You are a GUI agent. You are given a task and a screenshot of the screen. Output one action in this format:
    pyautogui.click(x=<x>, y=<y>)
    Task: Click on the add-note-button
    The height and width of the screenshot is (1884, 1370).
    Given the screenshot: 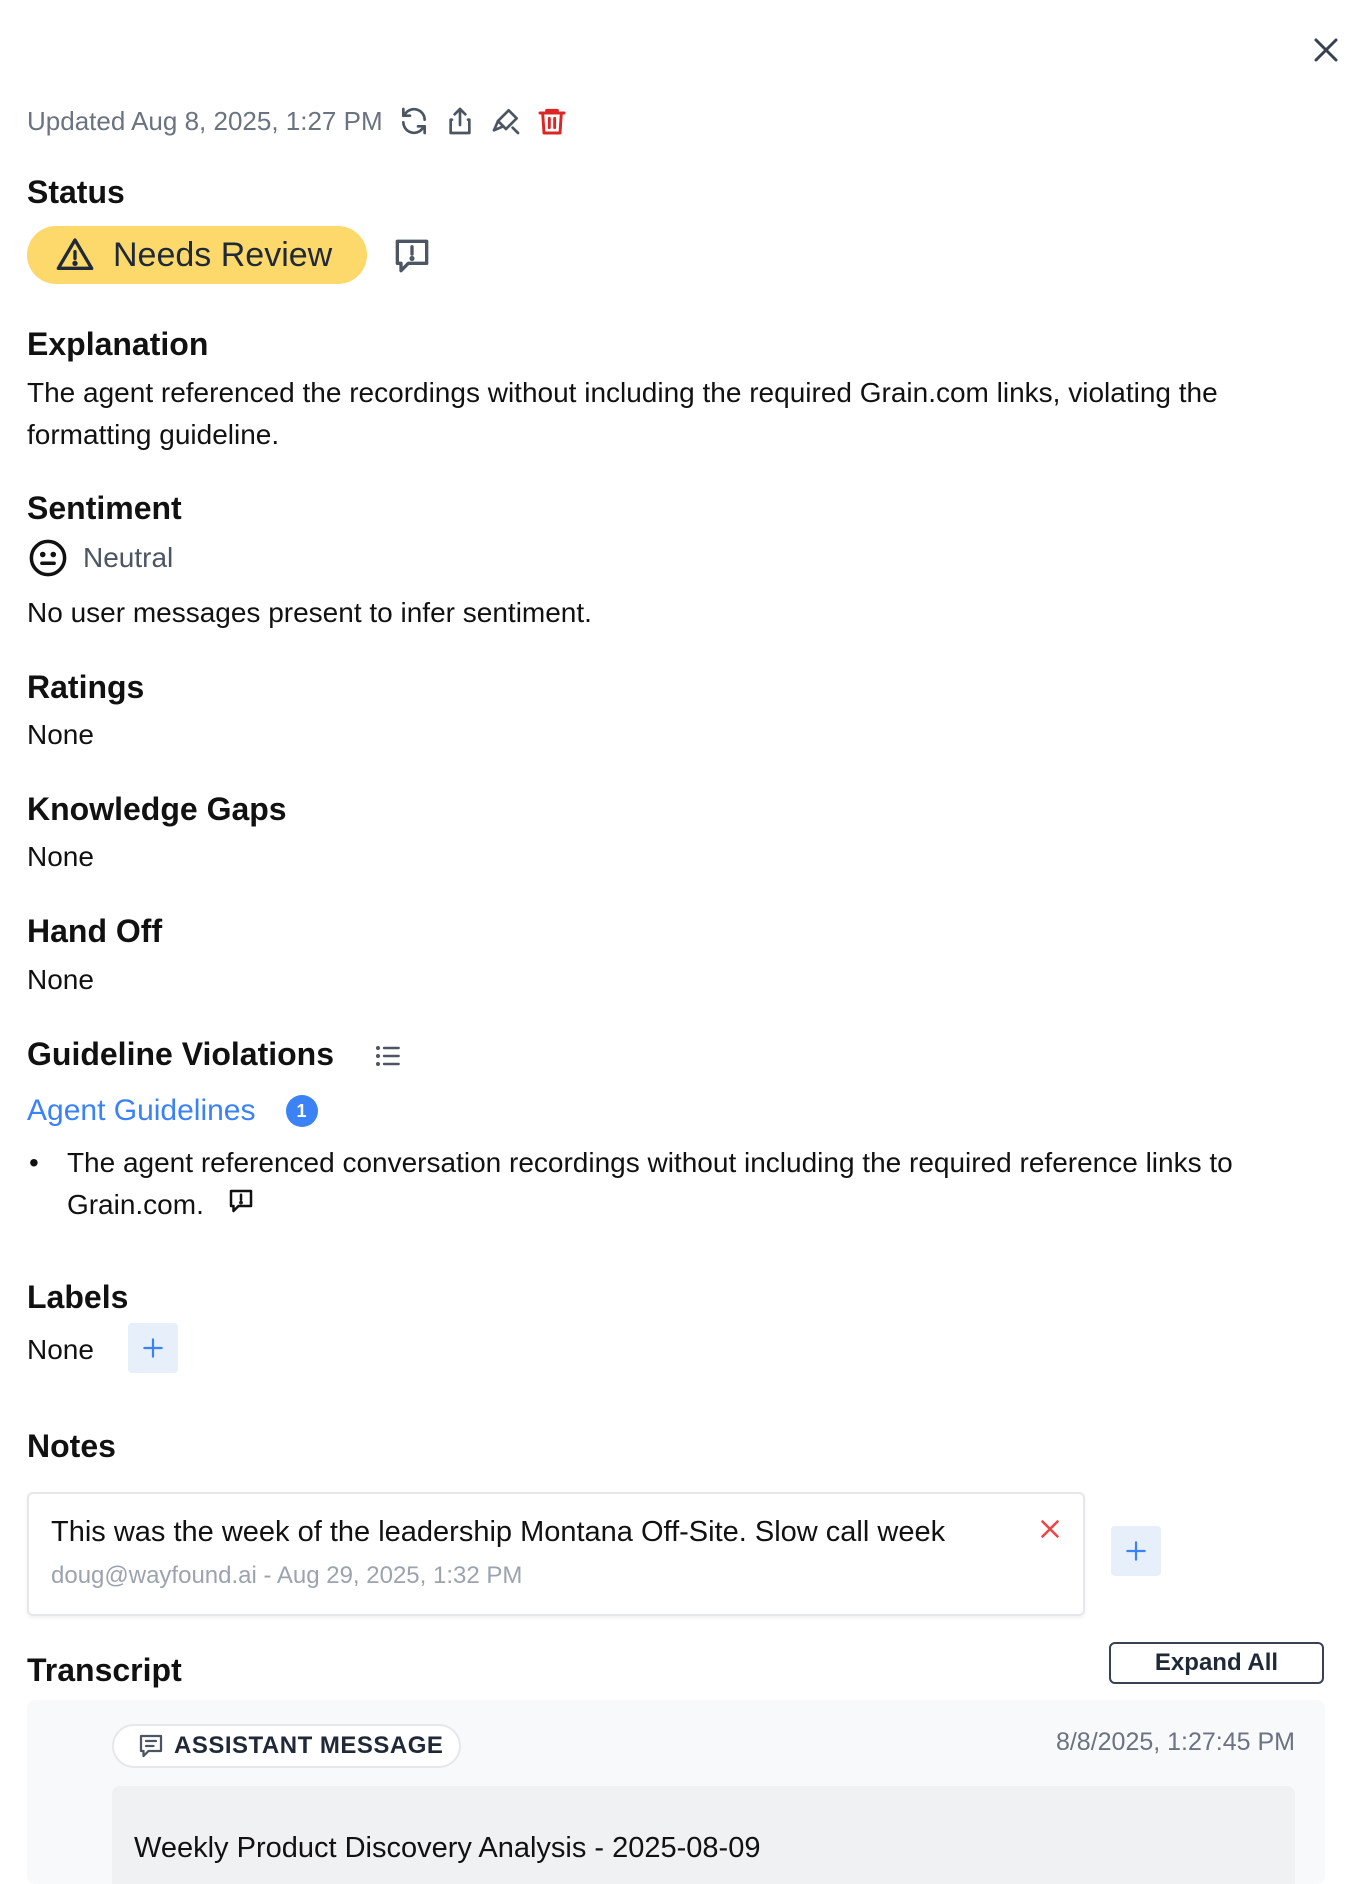 What is the action you would take?
    pyautogui.click(x=1136, y=1551)
    